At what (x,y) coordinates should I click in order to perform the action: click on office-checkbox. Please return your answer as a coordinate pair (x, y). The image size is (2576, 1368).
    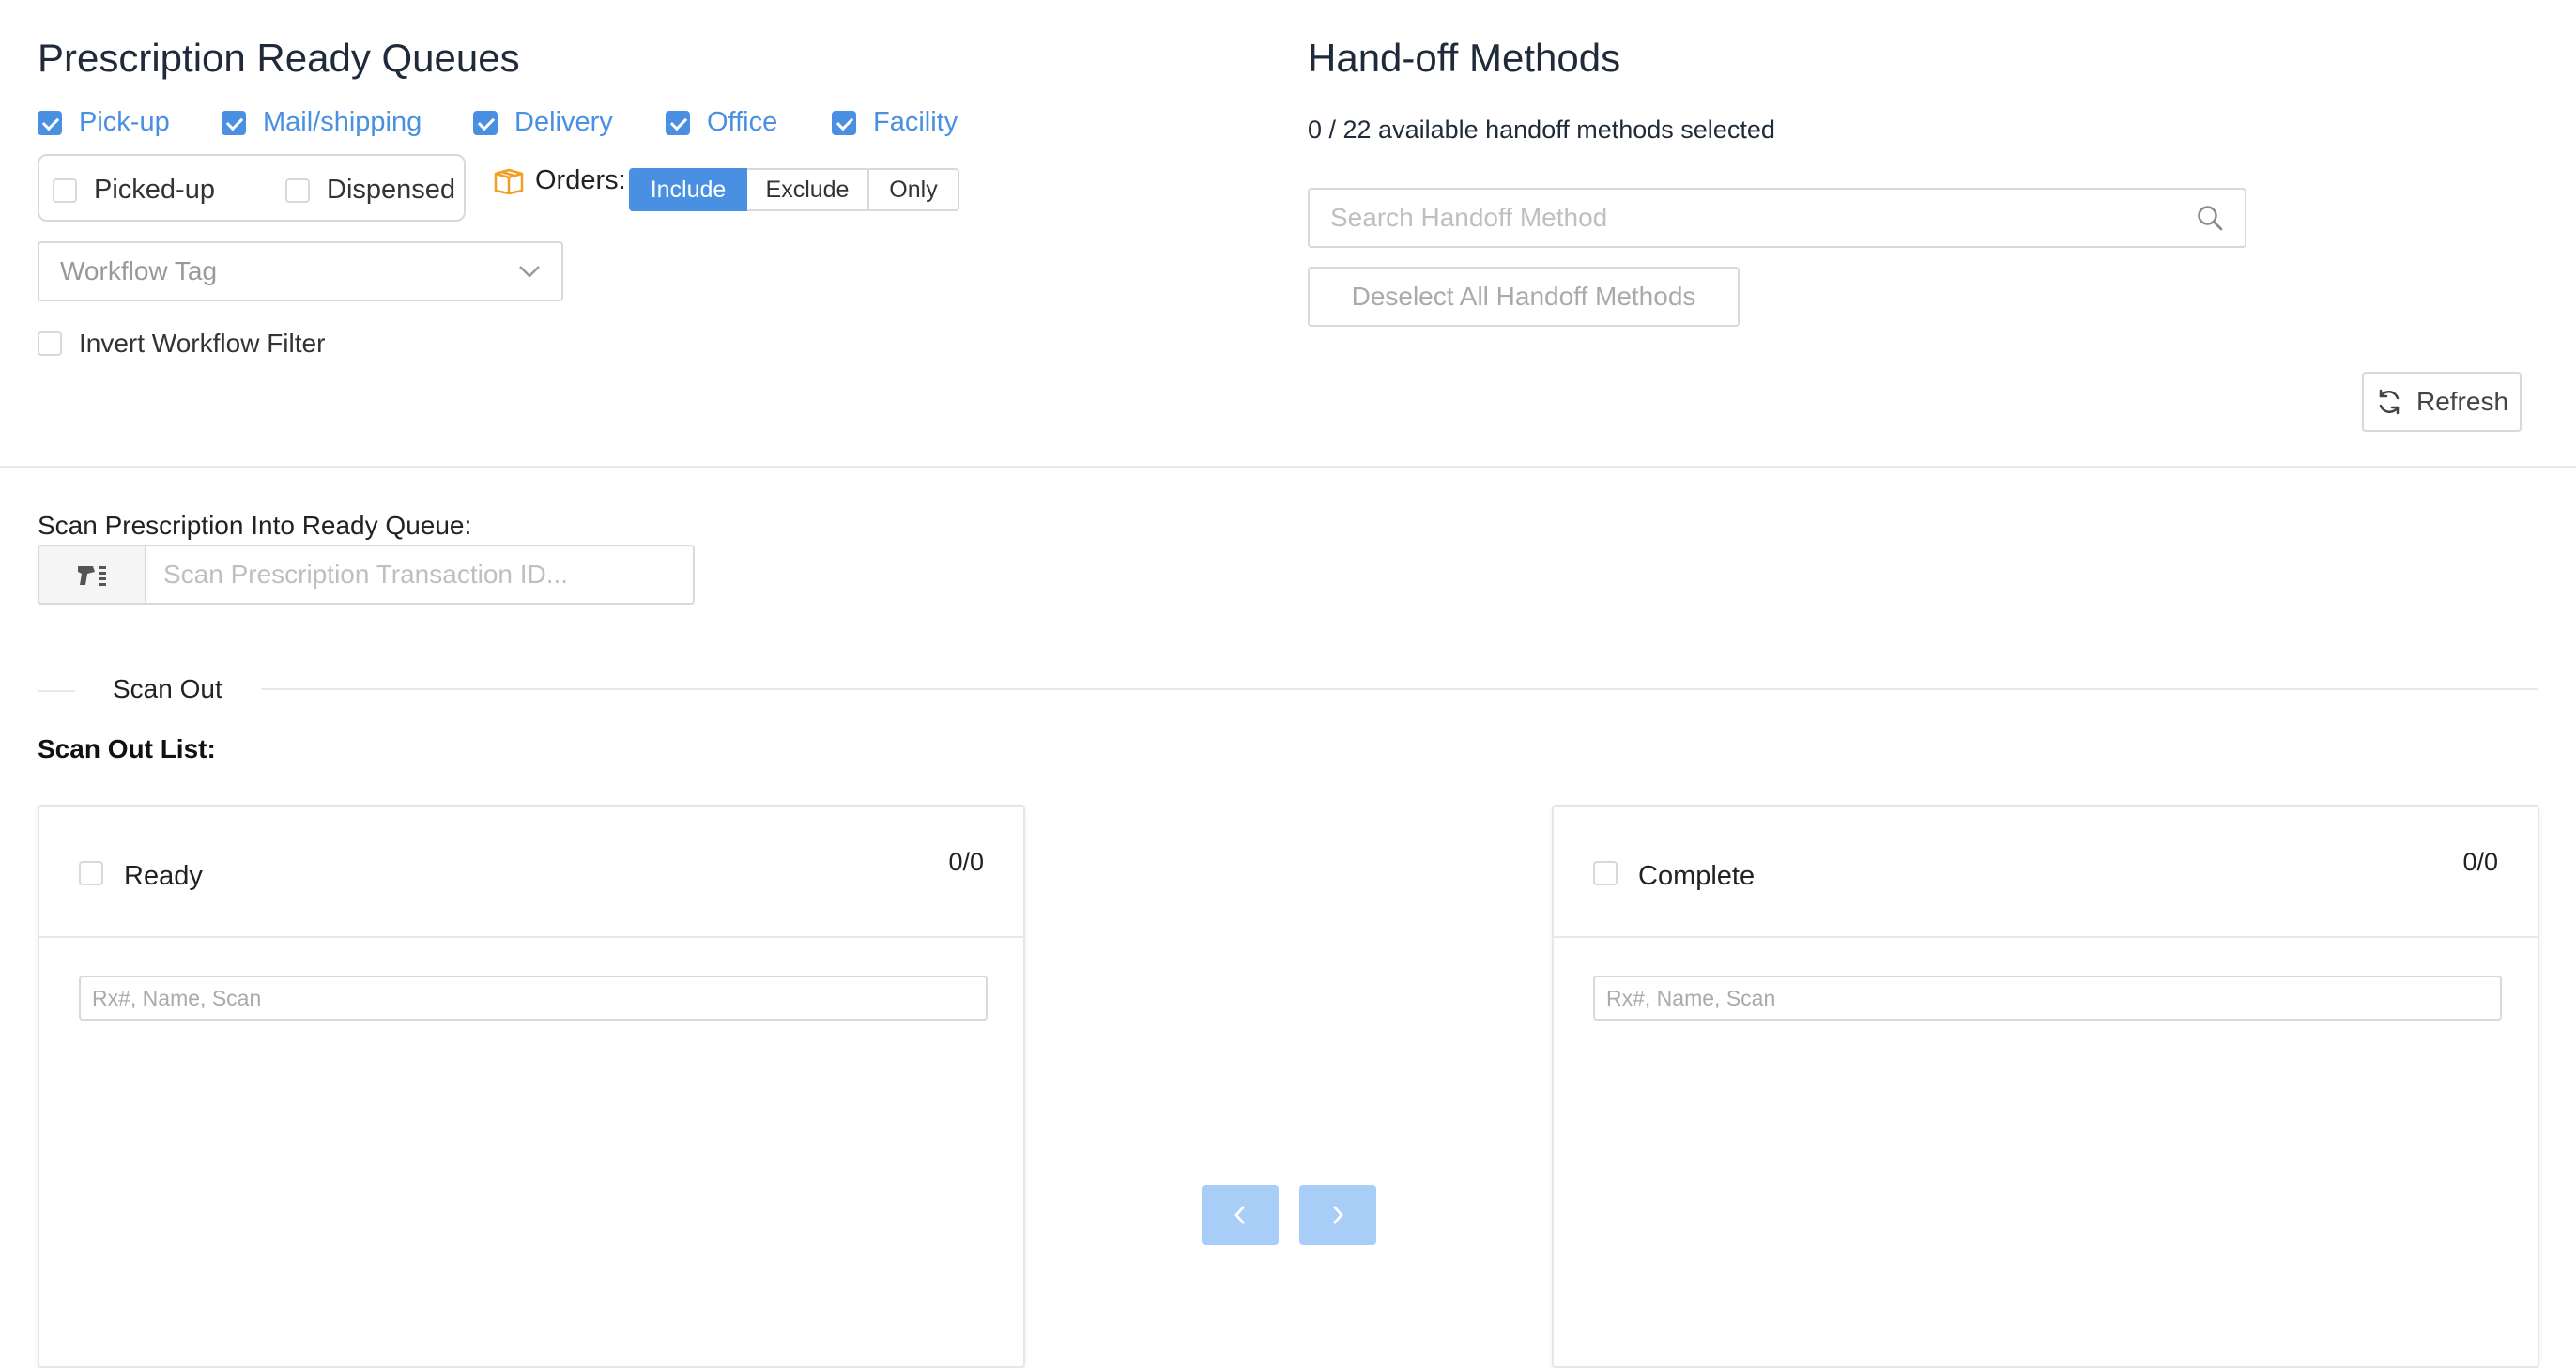
    Looking at the image, I should click on (678, 123).